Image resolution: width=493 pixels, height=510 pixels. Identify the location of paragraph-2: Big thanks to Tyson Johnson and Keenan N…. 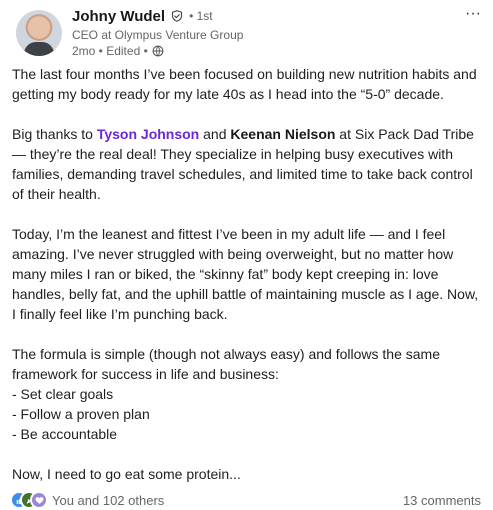
(246, 164).